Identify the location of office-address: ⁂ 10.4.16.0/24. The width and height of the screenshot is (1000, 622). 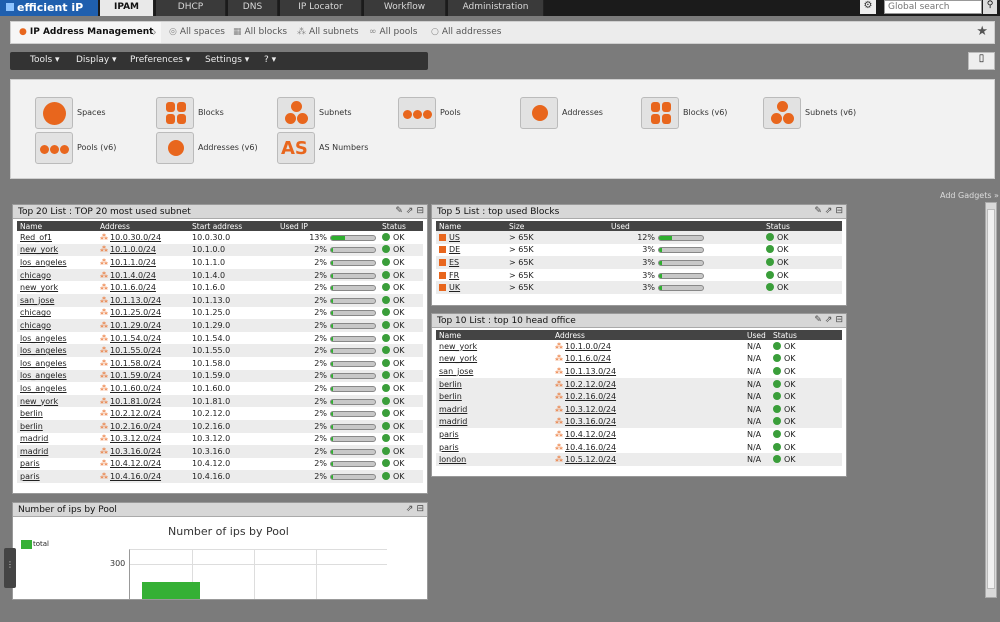
(648, 447).